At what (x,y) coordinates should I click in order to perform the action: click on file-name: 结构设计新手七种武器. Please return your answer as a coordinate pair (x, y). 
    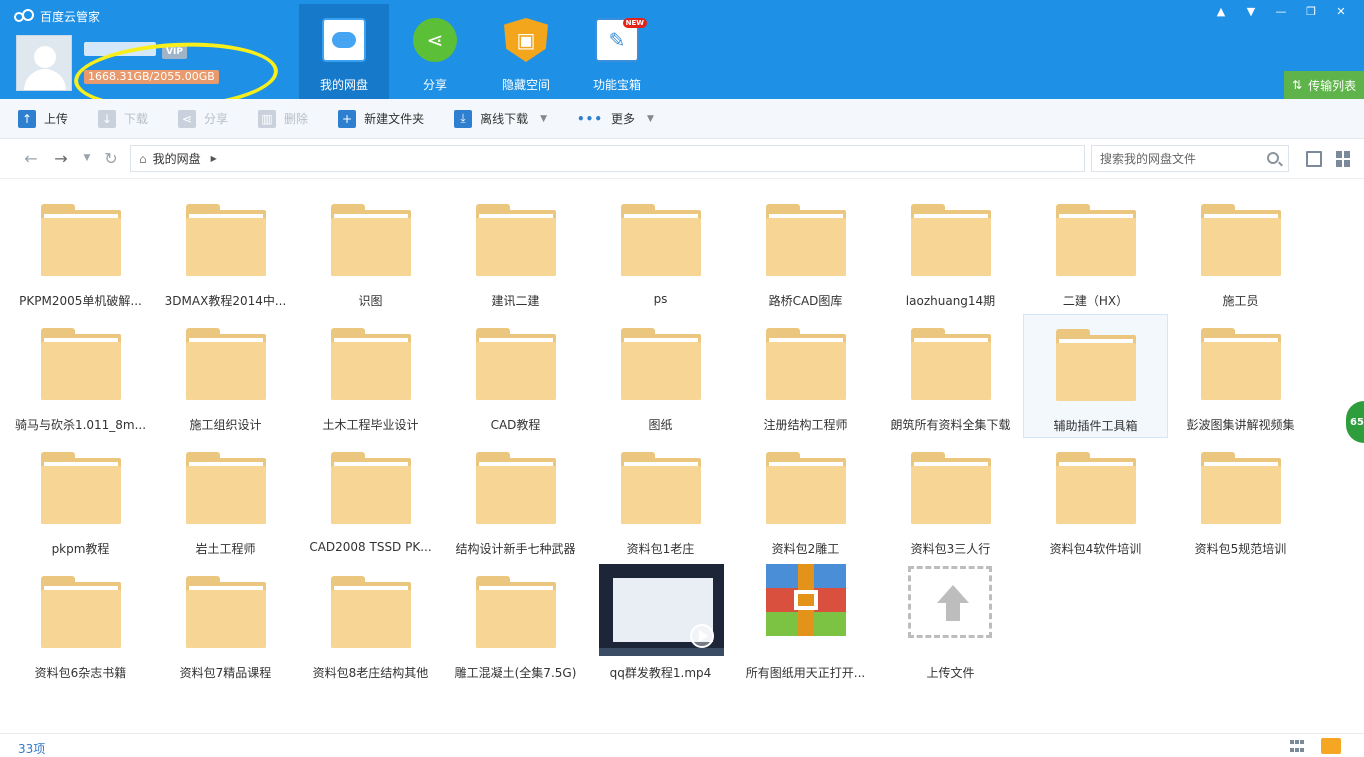
    Looking at the image, I should click on (515, 549).